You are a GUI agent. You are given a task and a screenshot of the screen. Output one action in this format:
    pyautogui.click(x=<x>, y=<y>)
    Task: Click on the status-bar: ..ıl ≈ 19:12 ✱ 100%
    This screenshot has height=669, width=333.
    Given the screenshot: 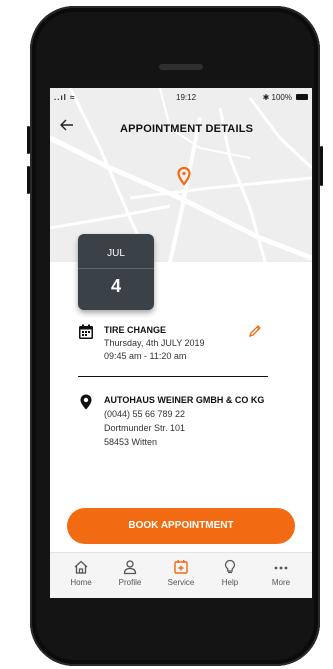 What is the action you would take?
    pyautogui.click(x=181, y=97)
    